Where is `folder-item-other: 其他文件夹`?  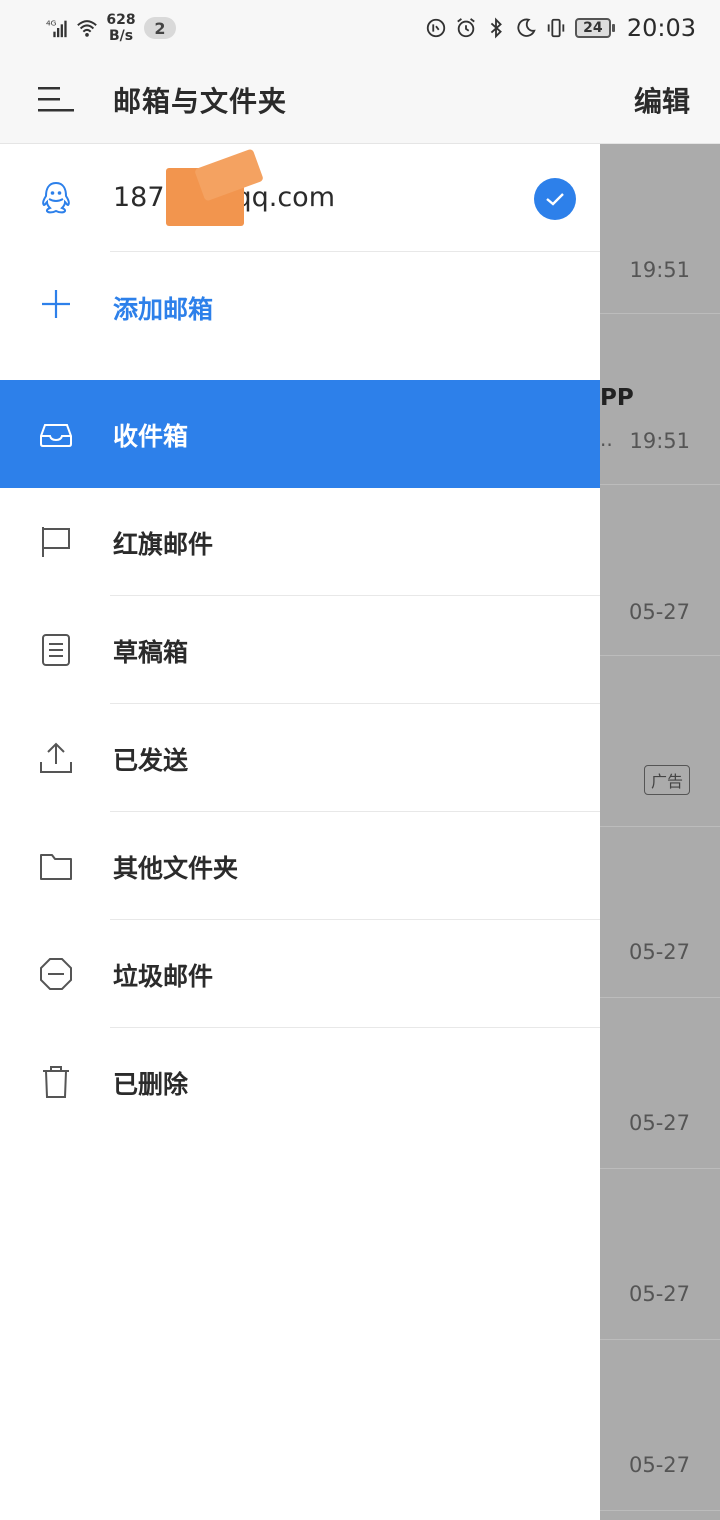
folder-item-other: 其他文件夹 is located at coordinates (300, 866).